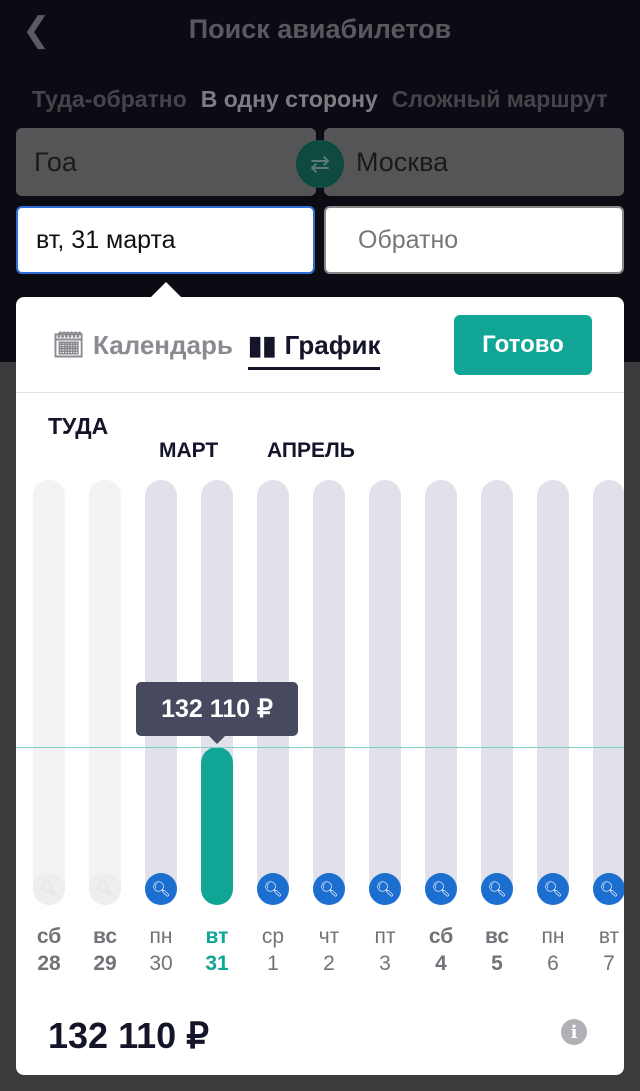 This screenshot has height=1091, width=640. Describe the element at coordinates (217, 963) in the screenshot. I see `day-number: 31` at that location.